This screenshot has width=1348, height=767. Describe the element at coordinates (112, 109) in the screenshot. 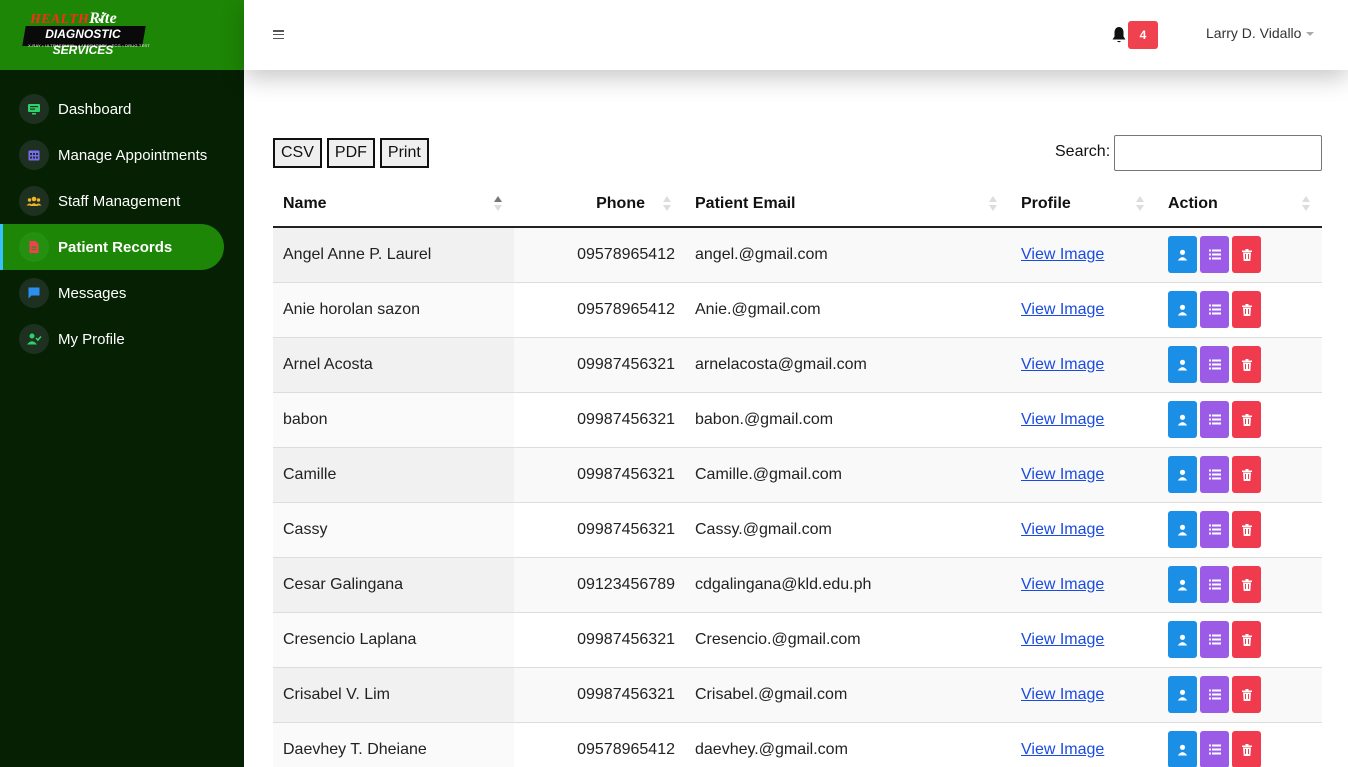

I see `sidebar-item-dashboard: Dashboard` at that location.